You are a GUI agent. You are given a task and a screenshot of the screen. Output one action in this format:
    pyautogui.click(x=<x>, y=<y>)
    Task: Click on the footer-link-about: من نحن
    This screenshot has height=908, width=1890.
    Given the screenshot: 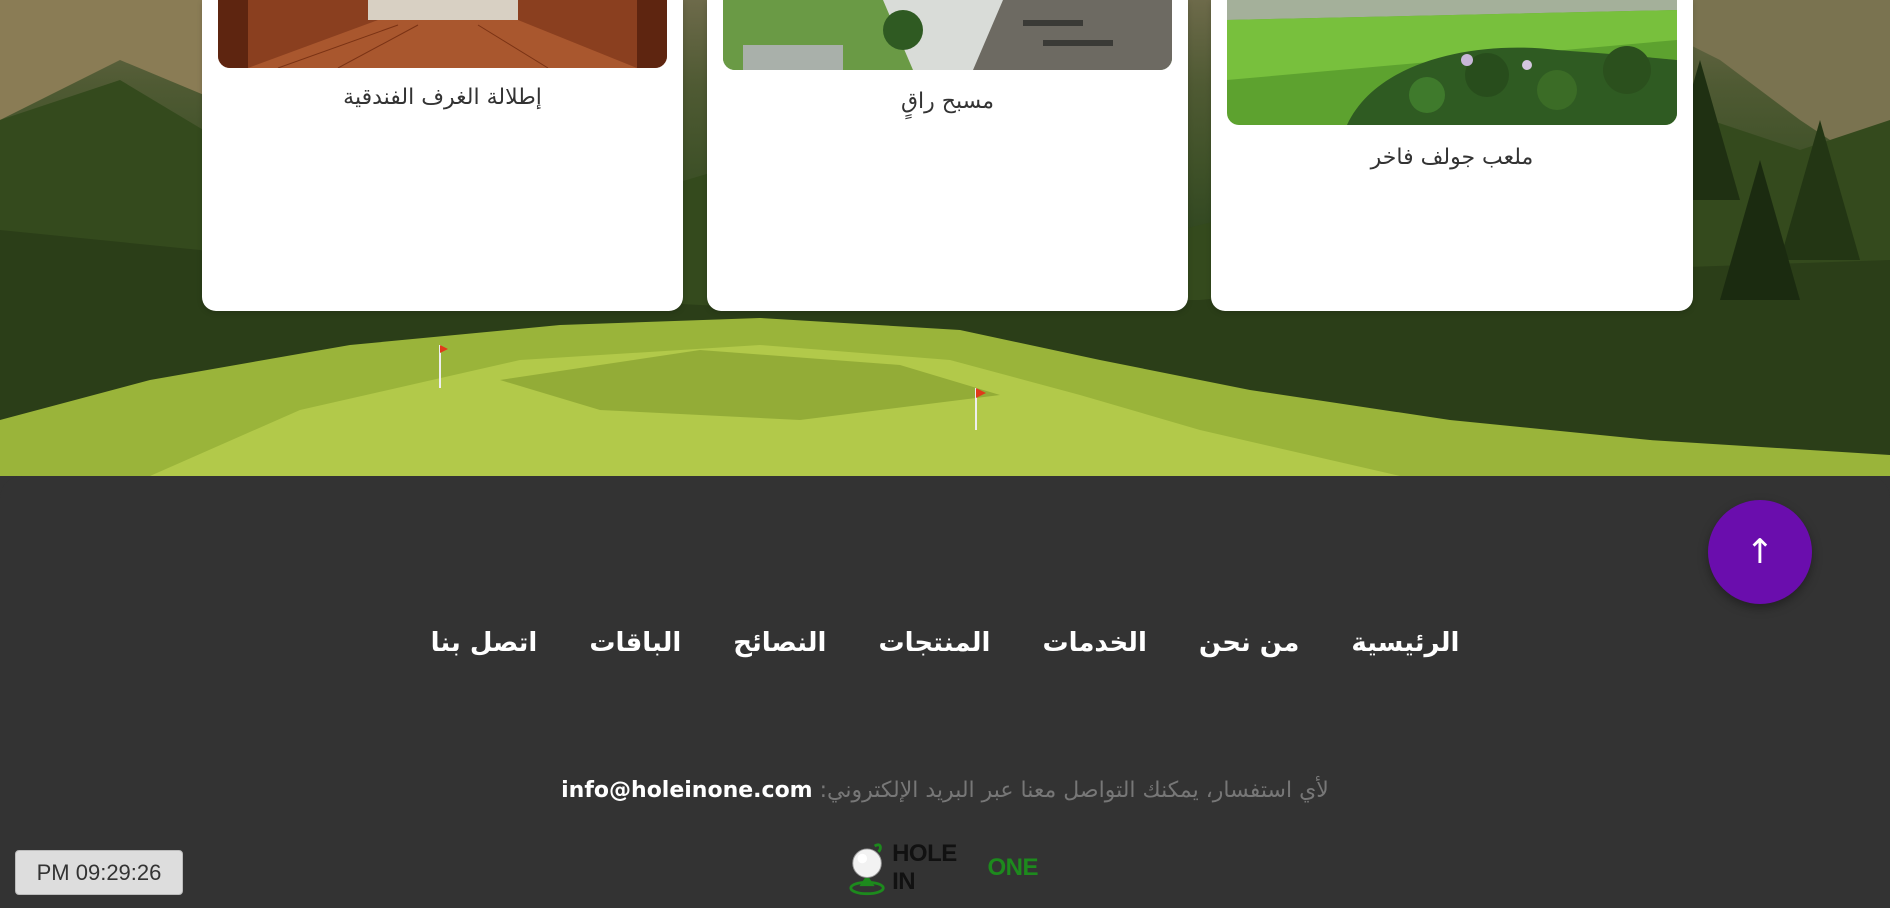 What is the action you would take?
    pyautogui.click(x=1249, y=643)
    